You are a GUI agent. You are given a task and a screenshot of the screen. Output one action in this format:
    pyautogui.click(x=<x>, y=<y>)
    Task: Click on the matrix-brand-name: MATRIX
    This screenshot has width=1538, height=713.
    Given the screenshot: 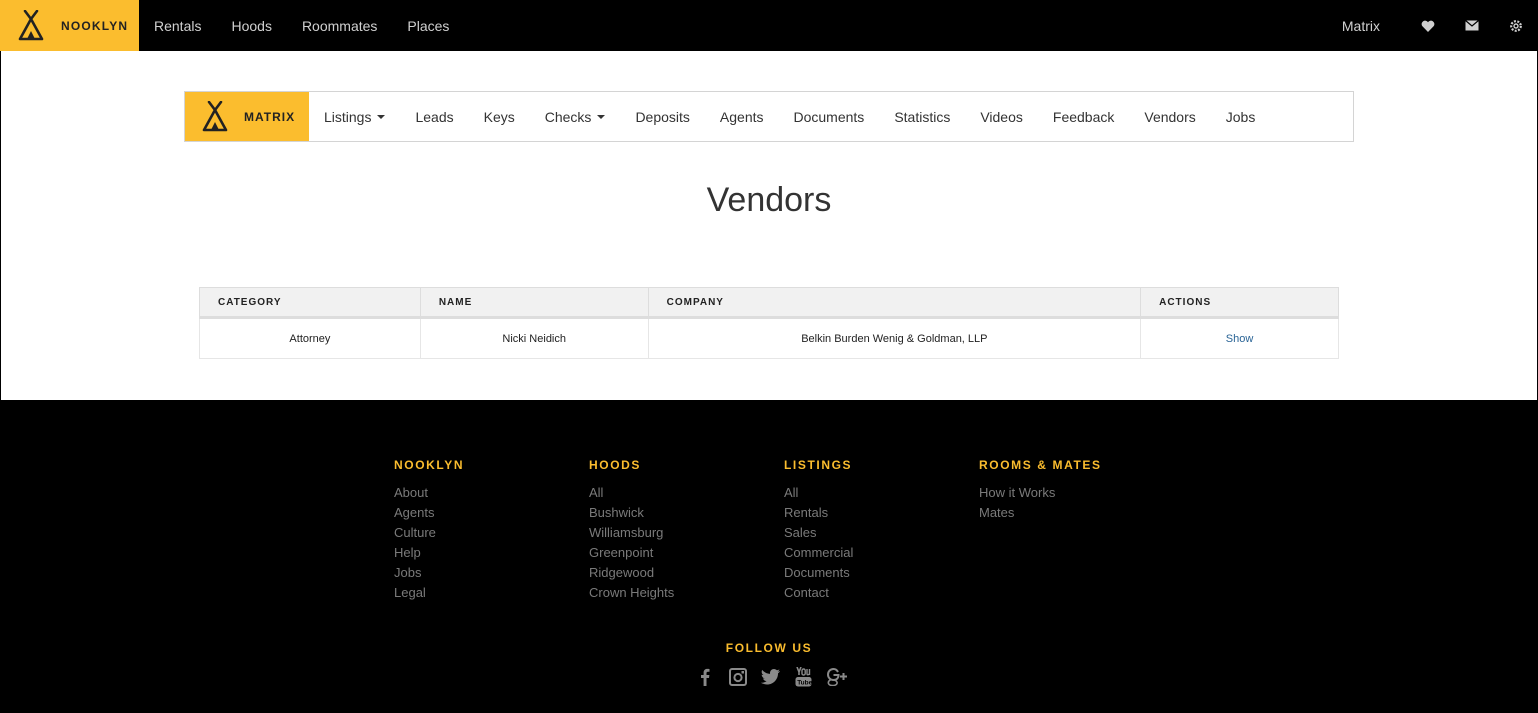 What is the action you would take?
    pyautogui.click(x=270, y=116)
    